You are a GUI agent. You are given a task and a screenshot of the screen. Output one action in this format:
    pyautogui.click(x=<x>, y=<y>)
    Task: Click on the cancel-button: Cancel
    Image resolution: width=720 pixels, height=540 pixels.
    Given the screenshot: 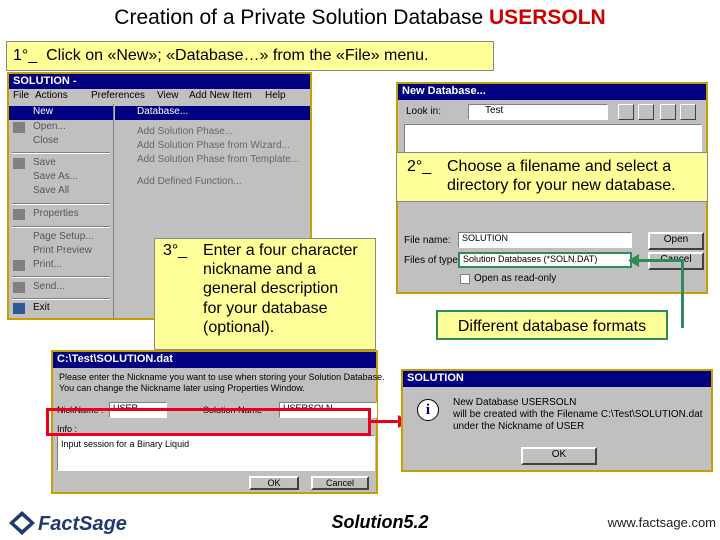 What is the action you would take?
    pyautogui.click(x=340, y=483)
    